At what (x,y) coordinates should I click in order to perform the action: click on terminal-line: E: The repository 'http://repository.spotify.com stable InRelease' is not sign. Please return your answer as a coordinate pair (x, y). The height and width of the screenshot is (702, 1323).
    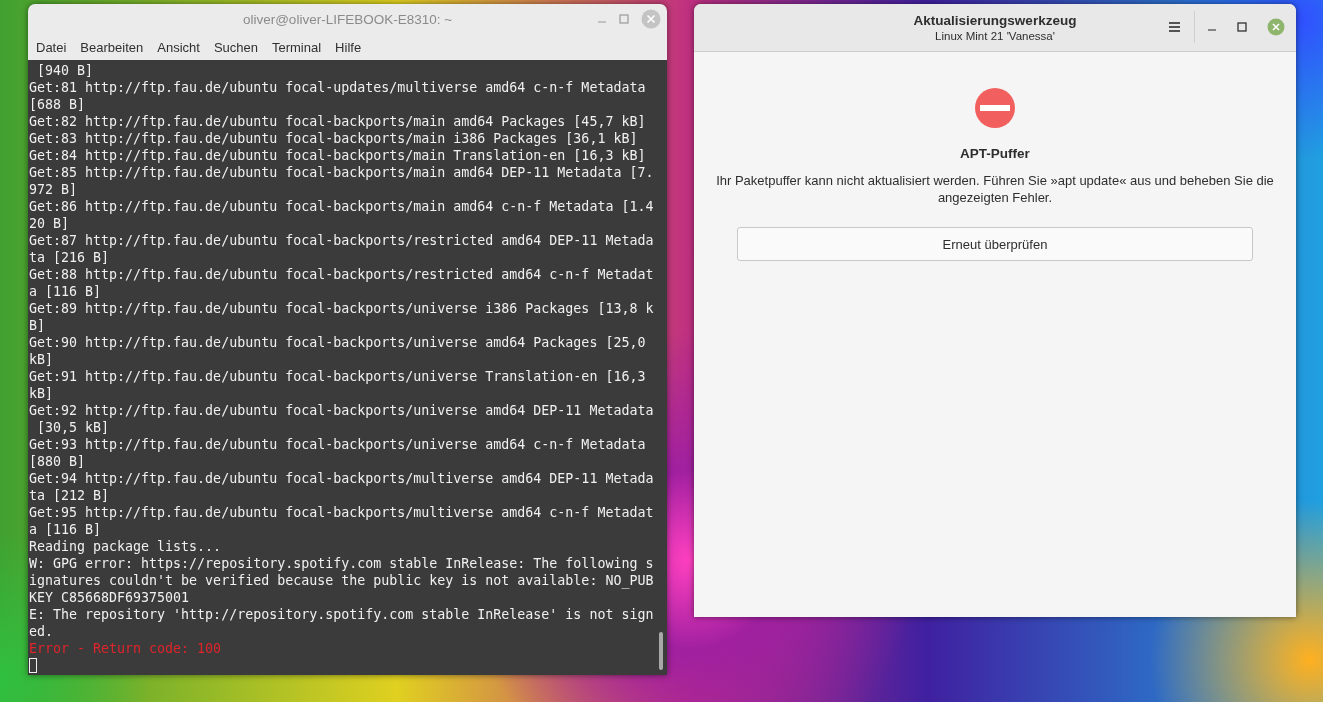
    Looking at the image, I should click on (341, 614).